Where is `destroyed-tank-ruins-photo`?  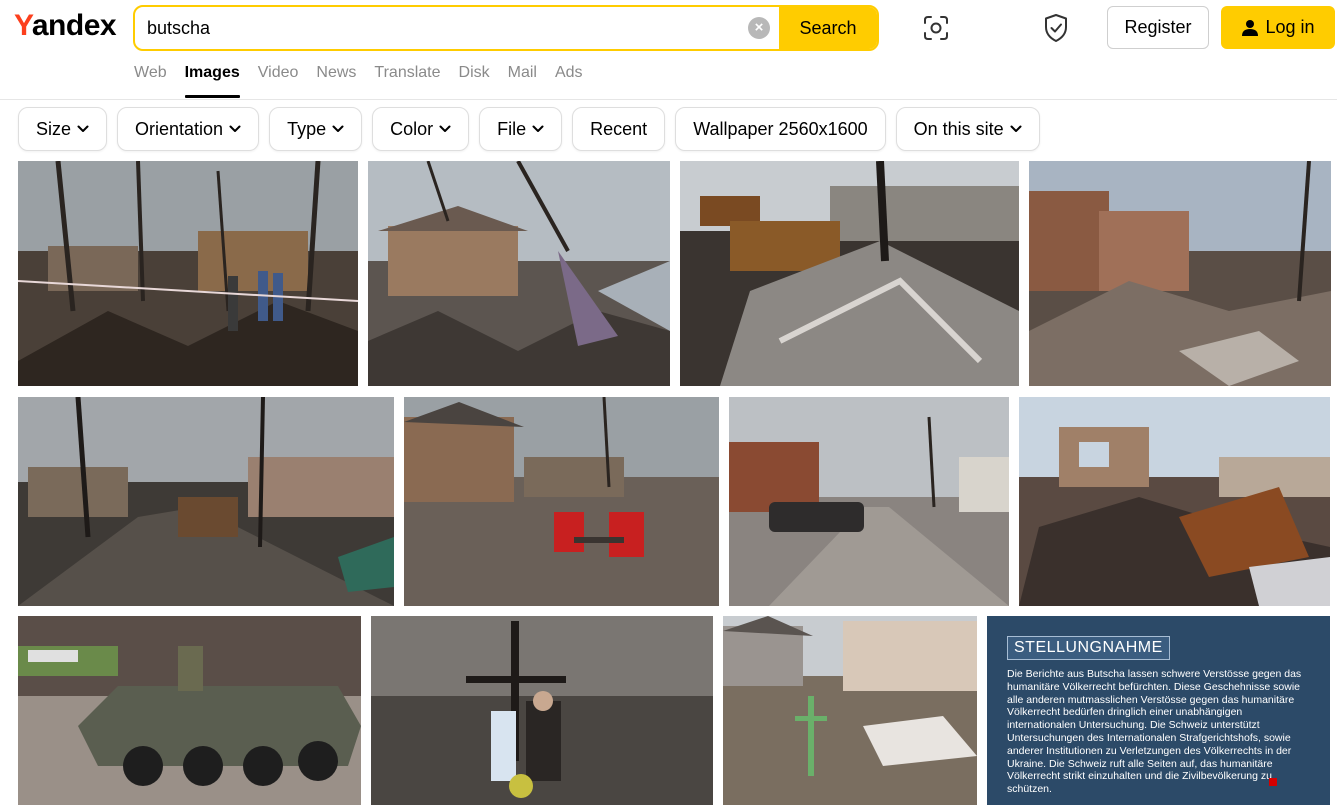
destroyed-tank-ruins-photo is located at coordinates (1174, 501).